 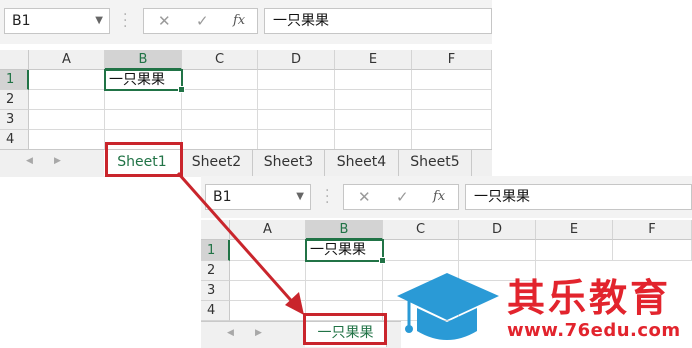 I want to click on brand-logo: 其乐教育 www.76edu.com, so click(x=543, y=306).